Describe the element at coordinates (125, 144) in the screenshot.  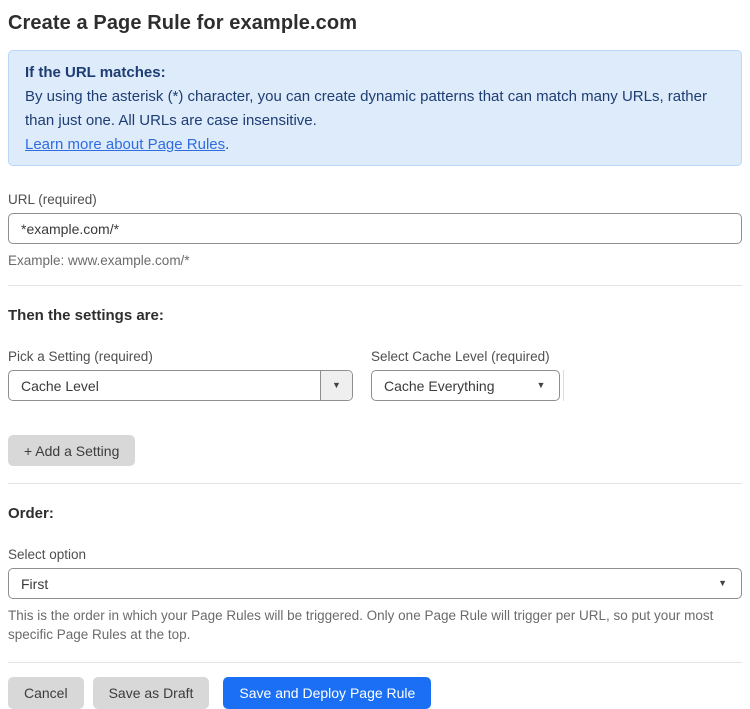
I see `learn-more-link: Learn more about Page Rules` at that location.